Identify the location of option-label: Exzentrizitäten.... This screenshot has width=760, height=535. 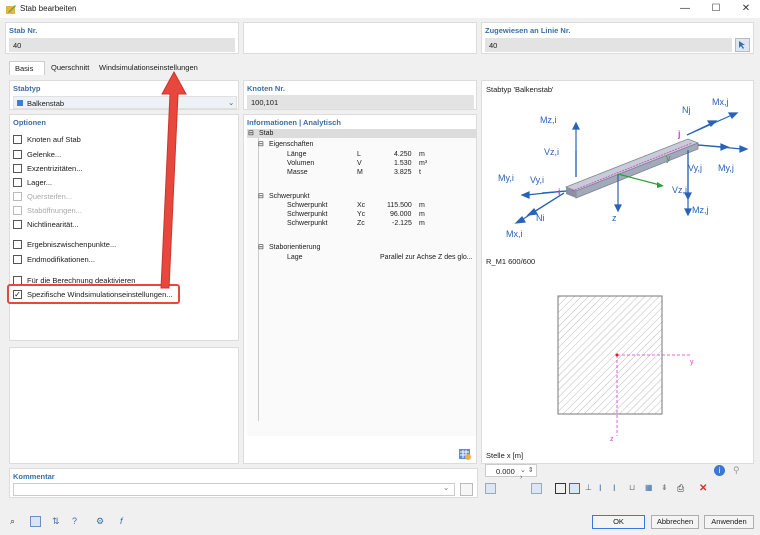
(55, 168).